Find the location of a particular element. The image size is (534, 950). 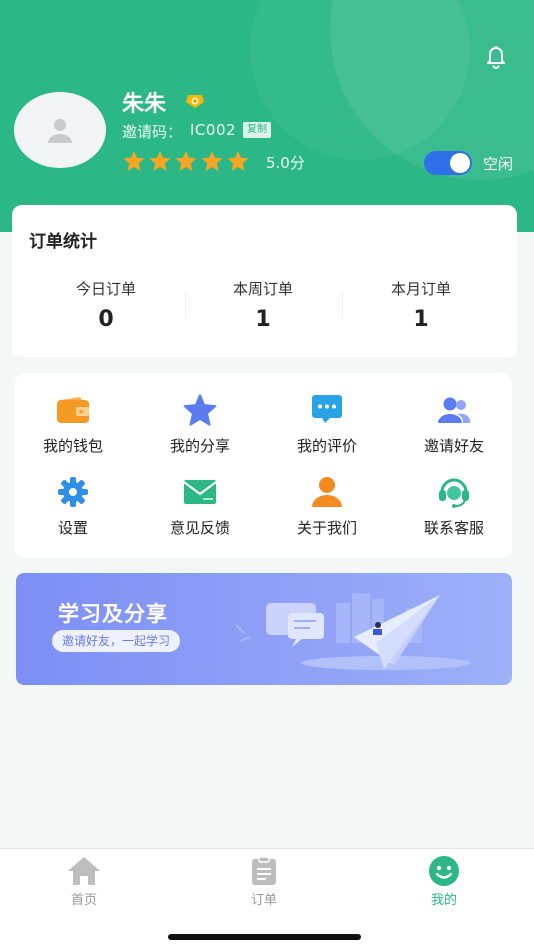

home-indicator is located at coordinates (264, 937).